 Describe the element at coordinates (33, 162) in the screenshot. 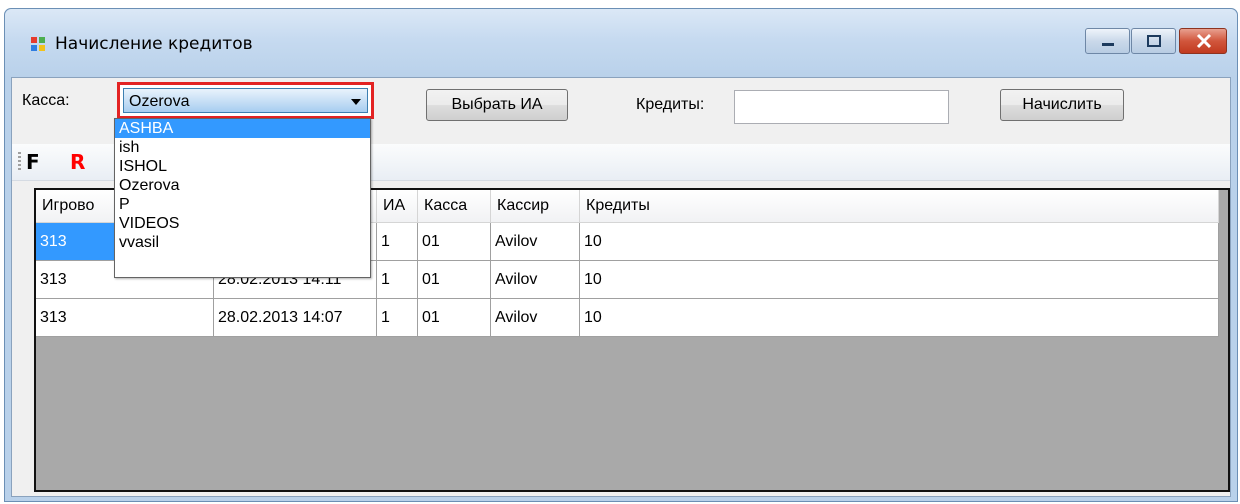

I see `f-button: F` at that location.